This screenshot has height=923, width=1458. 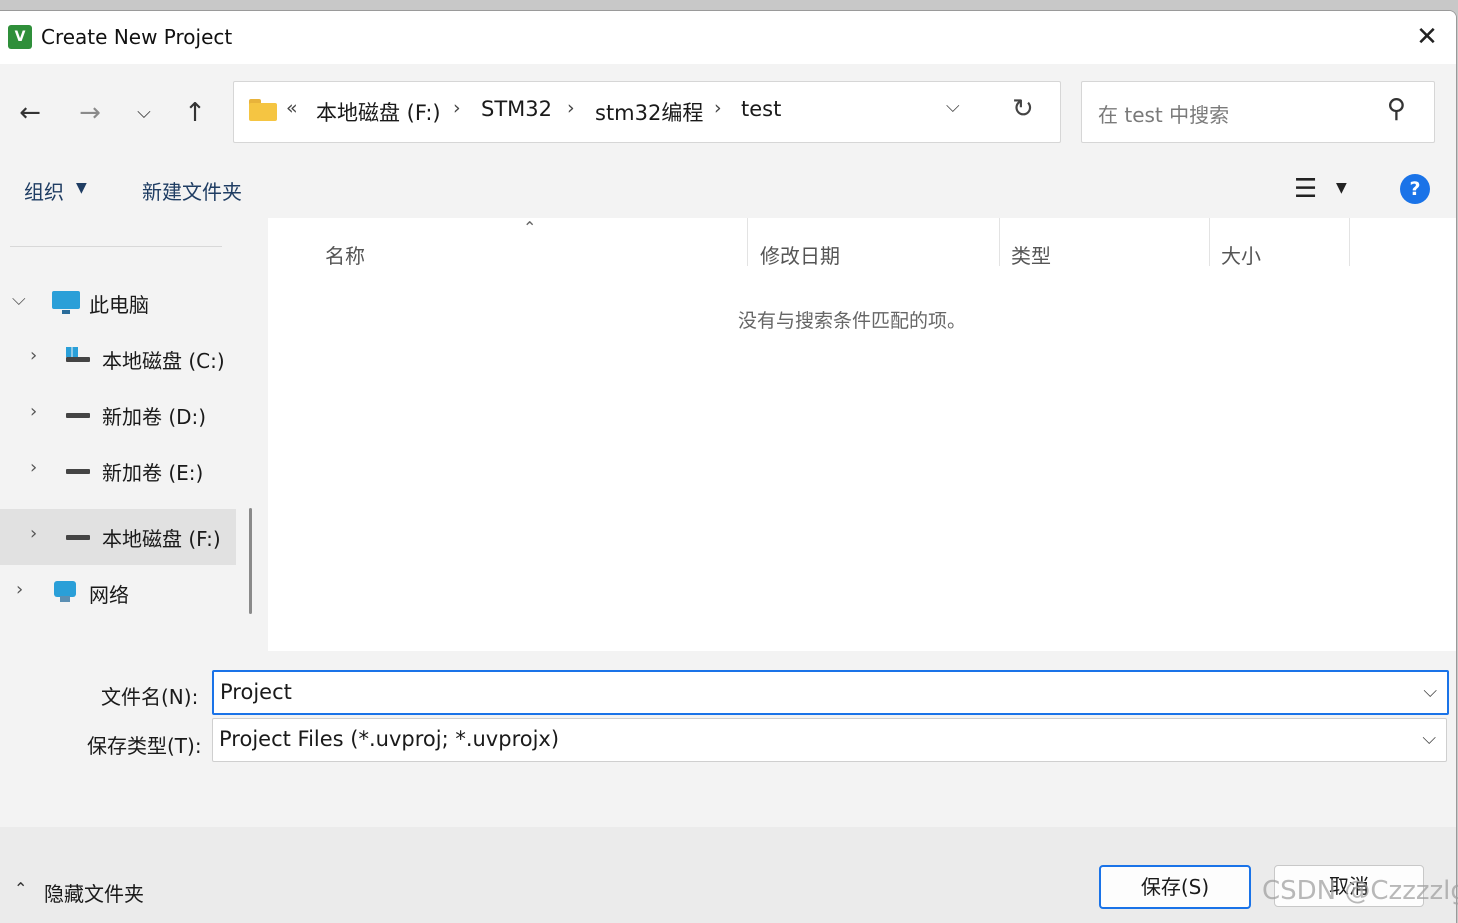 What do you see at coordinates (728, 875) in the screenshot?
I see `dialog-footer: ⌃ 隐藏文件夹 保存(S) 取消` at bounding box center [728, 875].